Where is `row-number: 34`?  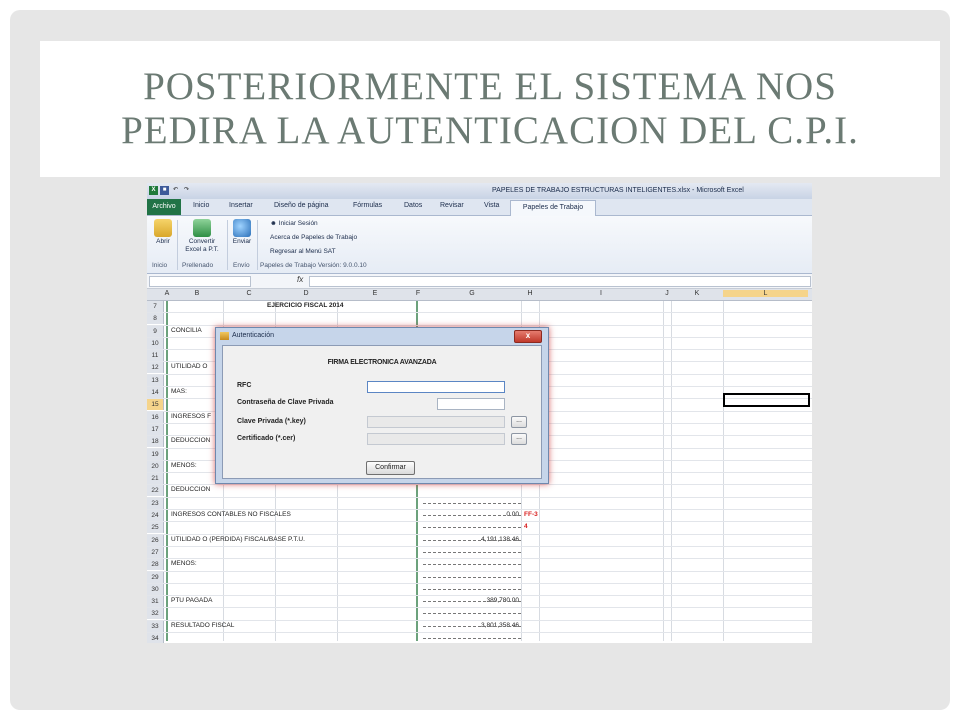
row-number: 34 is located at coordinates (155, 638).